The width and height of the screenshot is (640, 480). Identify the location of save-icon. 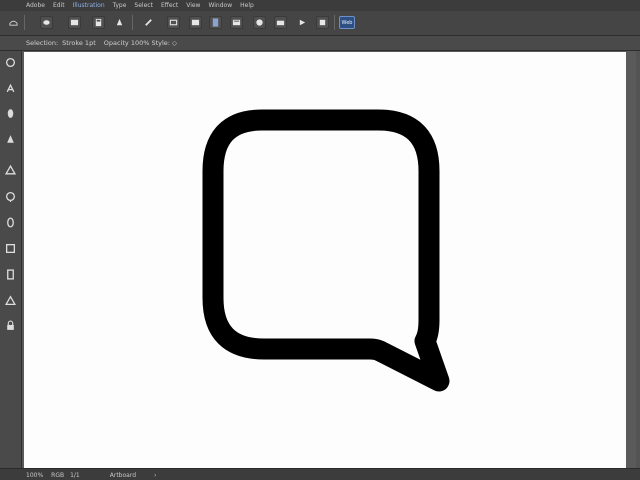
(98, 22).